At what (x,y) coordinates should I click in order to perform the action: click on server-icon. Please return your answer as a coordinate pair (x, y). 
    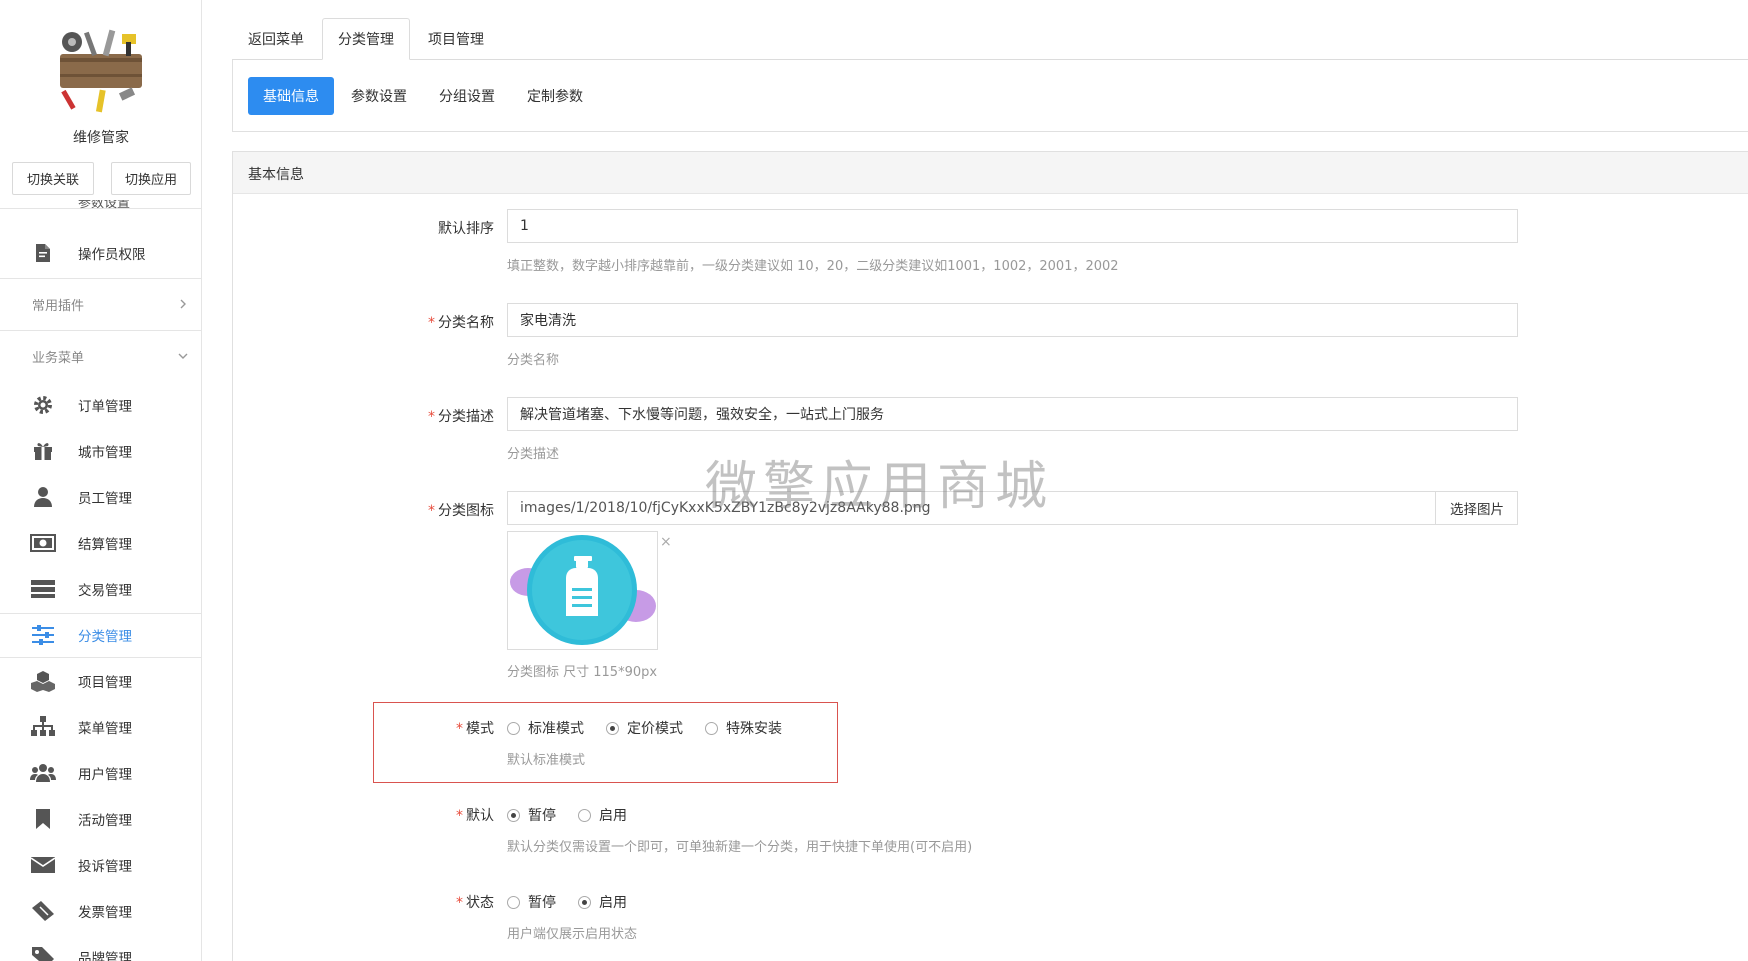
    Looking at the image, I should click on (43, 589).